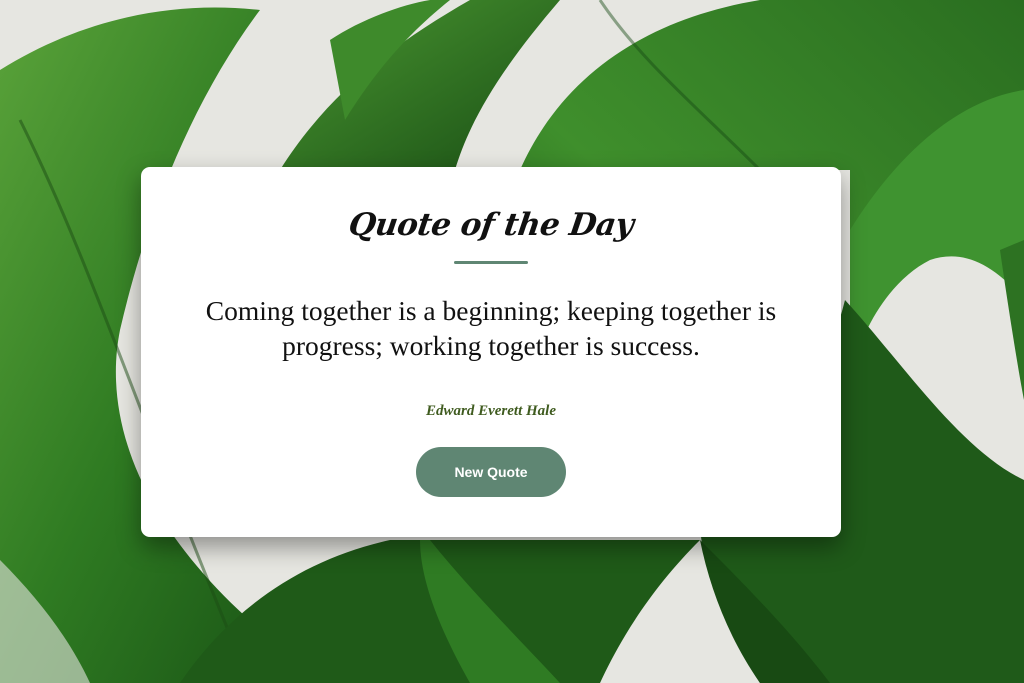  I want to click on new-quote-button: New Quote, so click(491, 472).